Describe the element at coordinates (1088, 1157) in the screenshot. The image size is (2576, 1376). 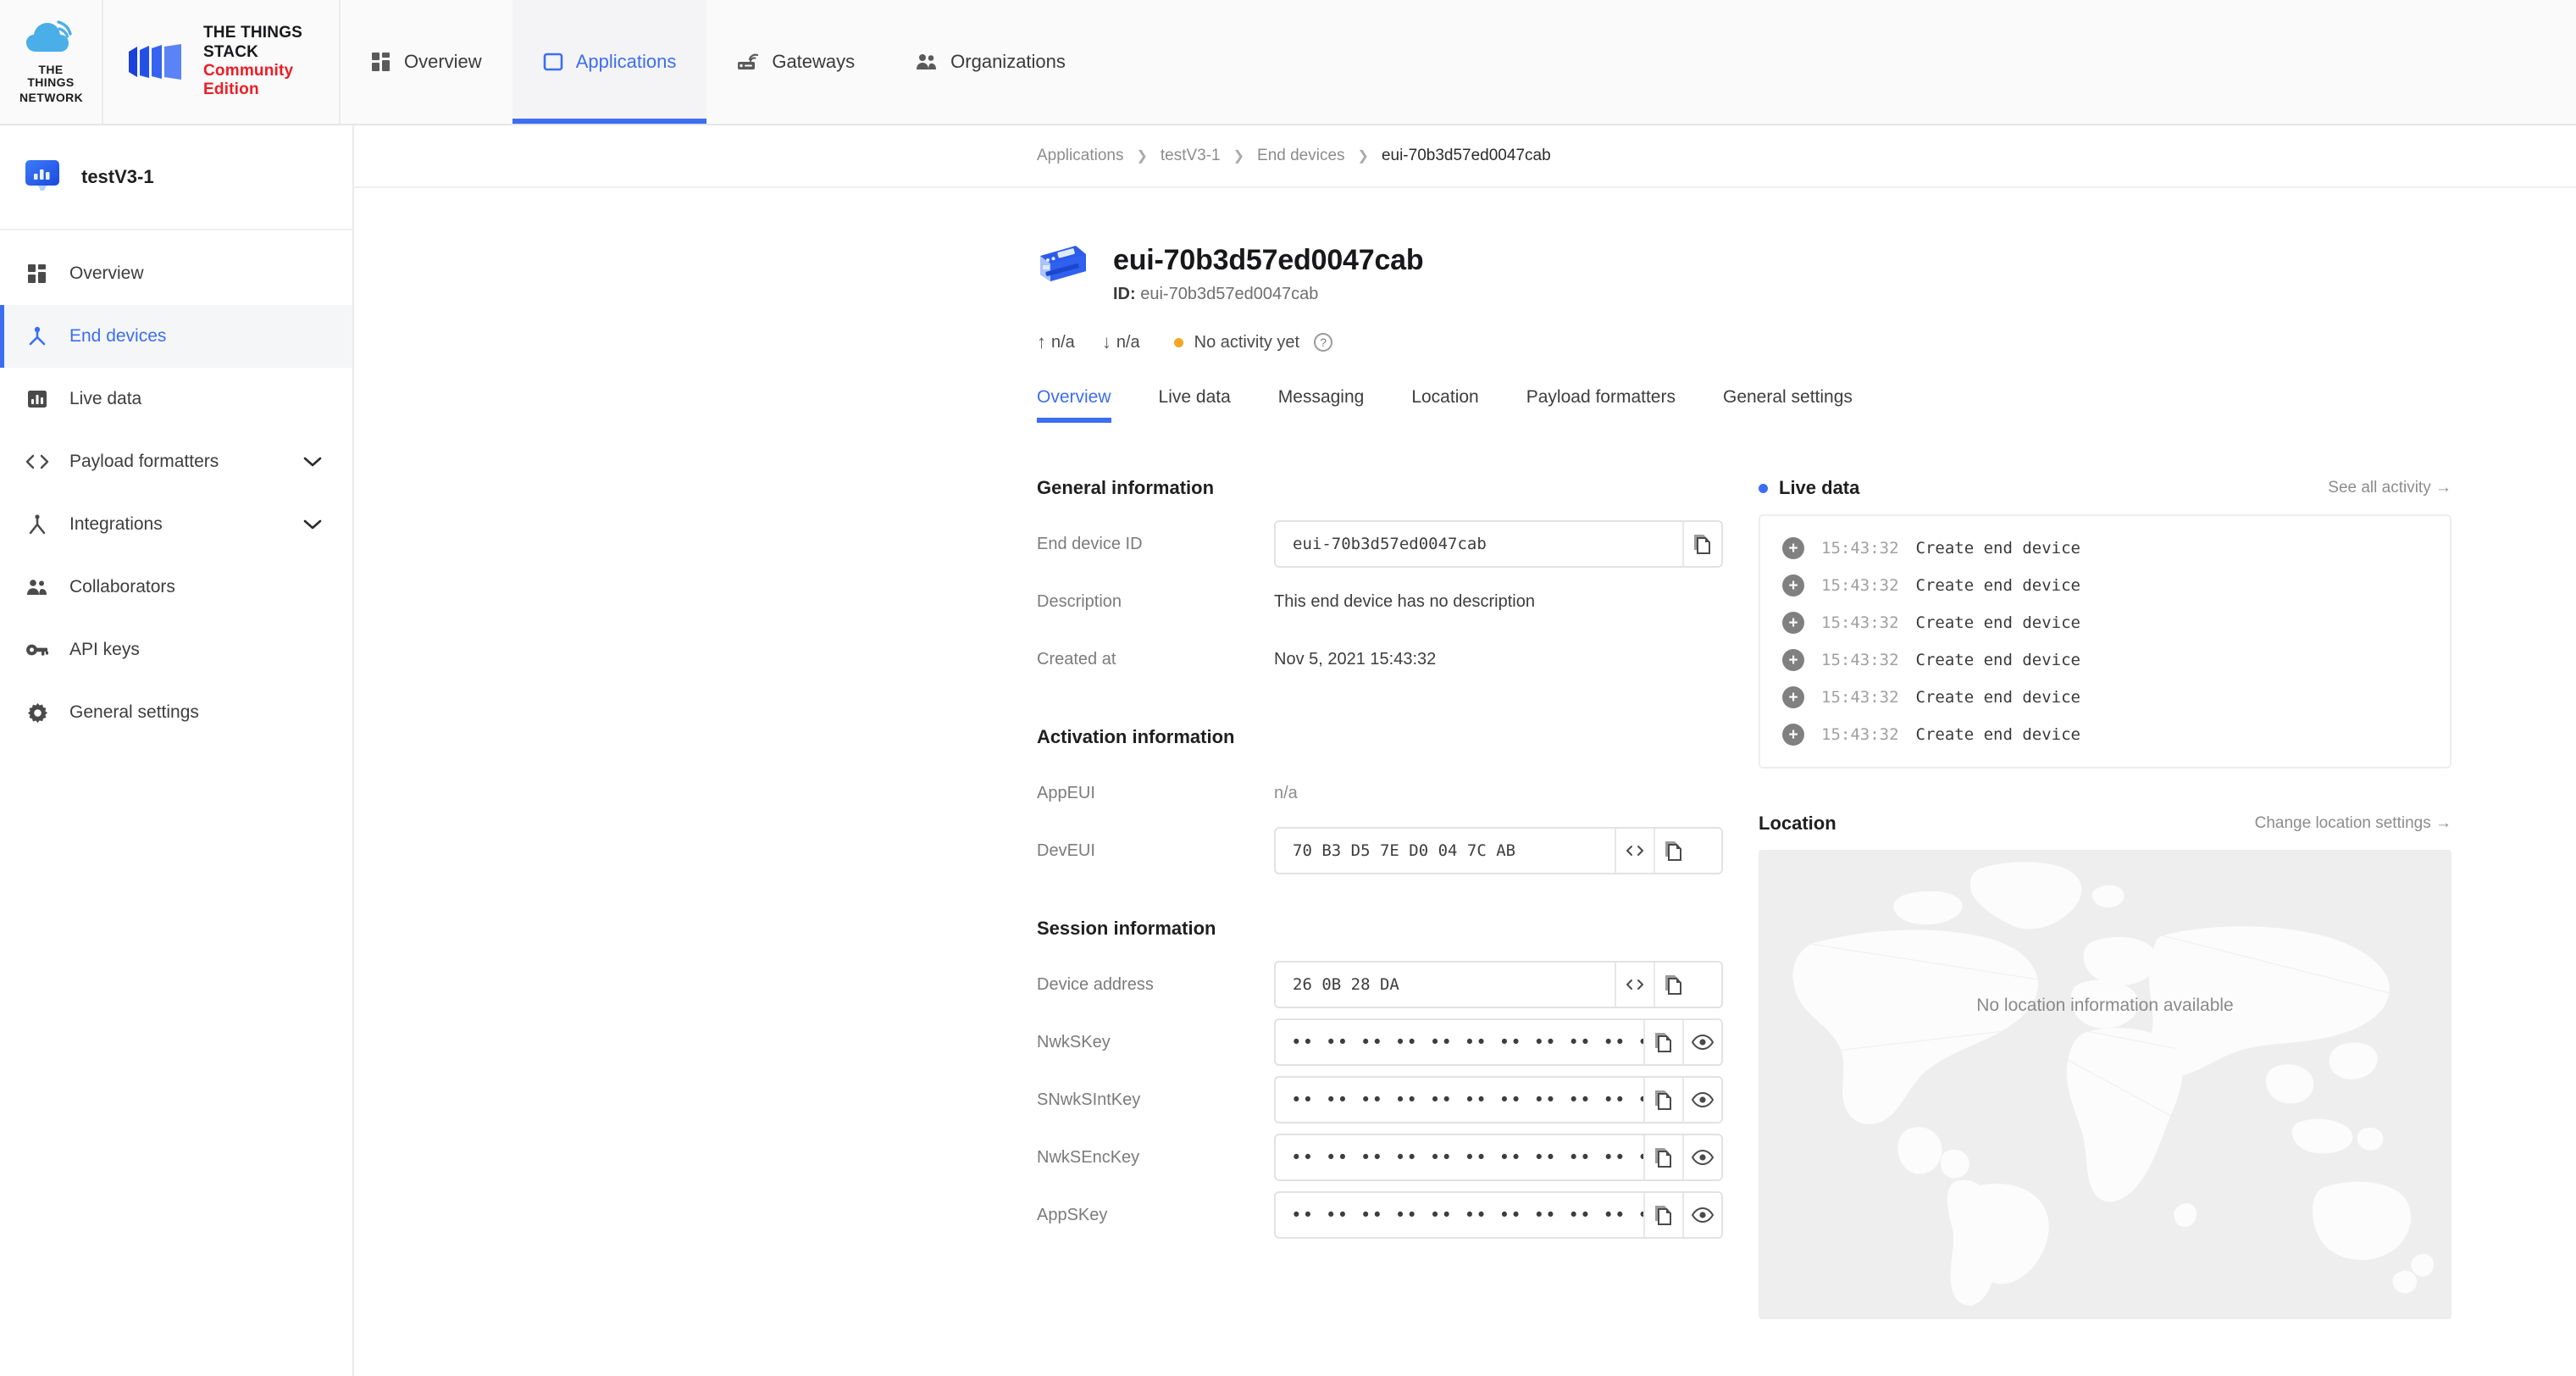
I see `field-label: NwkSEncKey` at that location.